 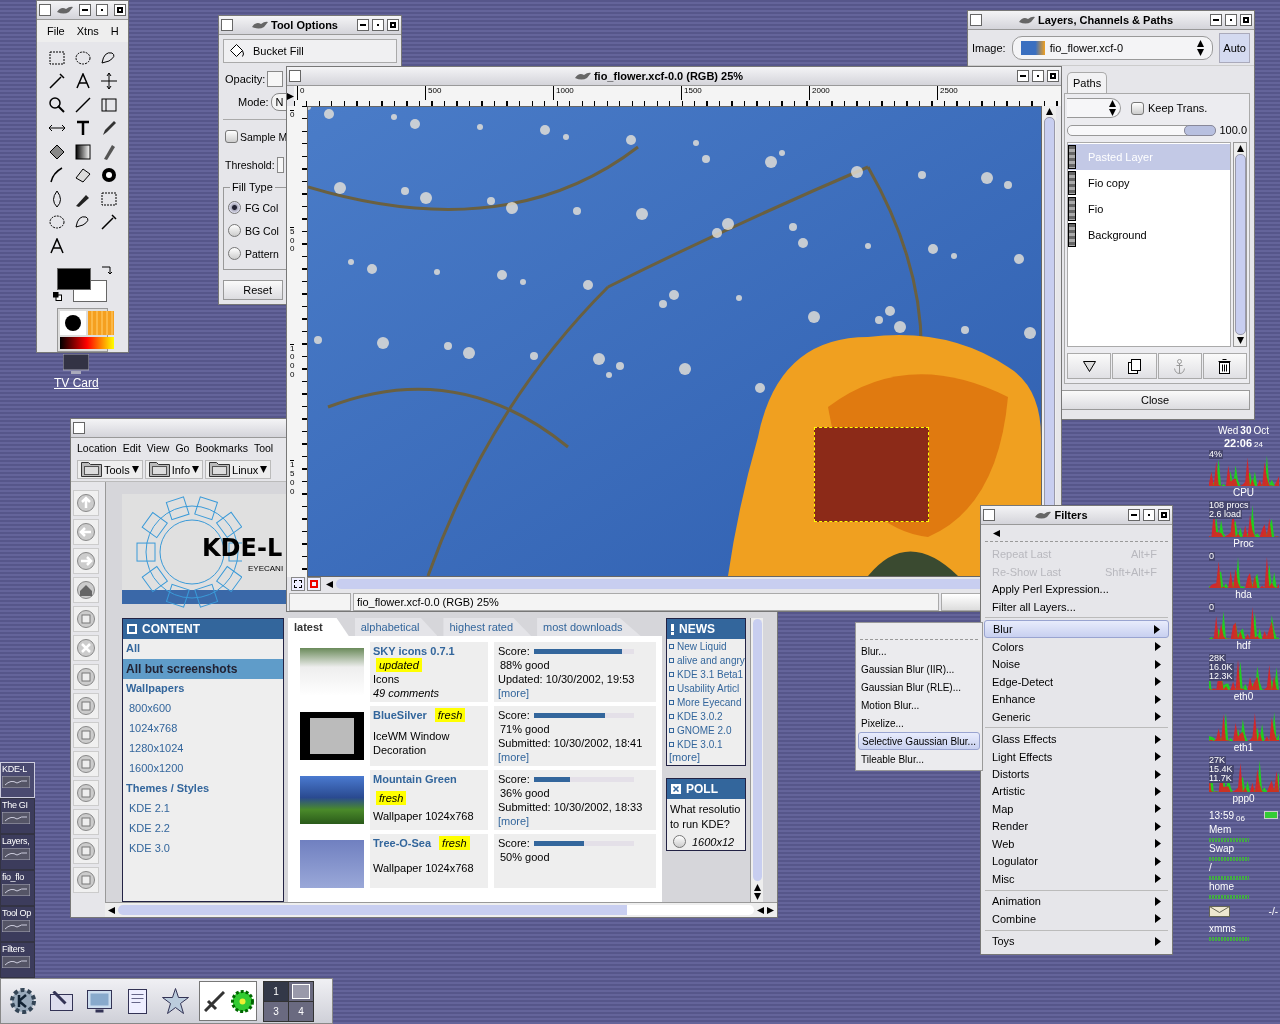 I want to click on print-frame-button, so click(x=86, y=793).